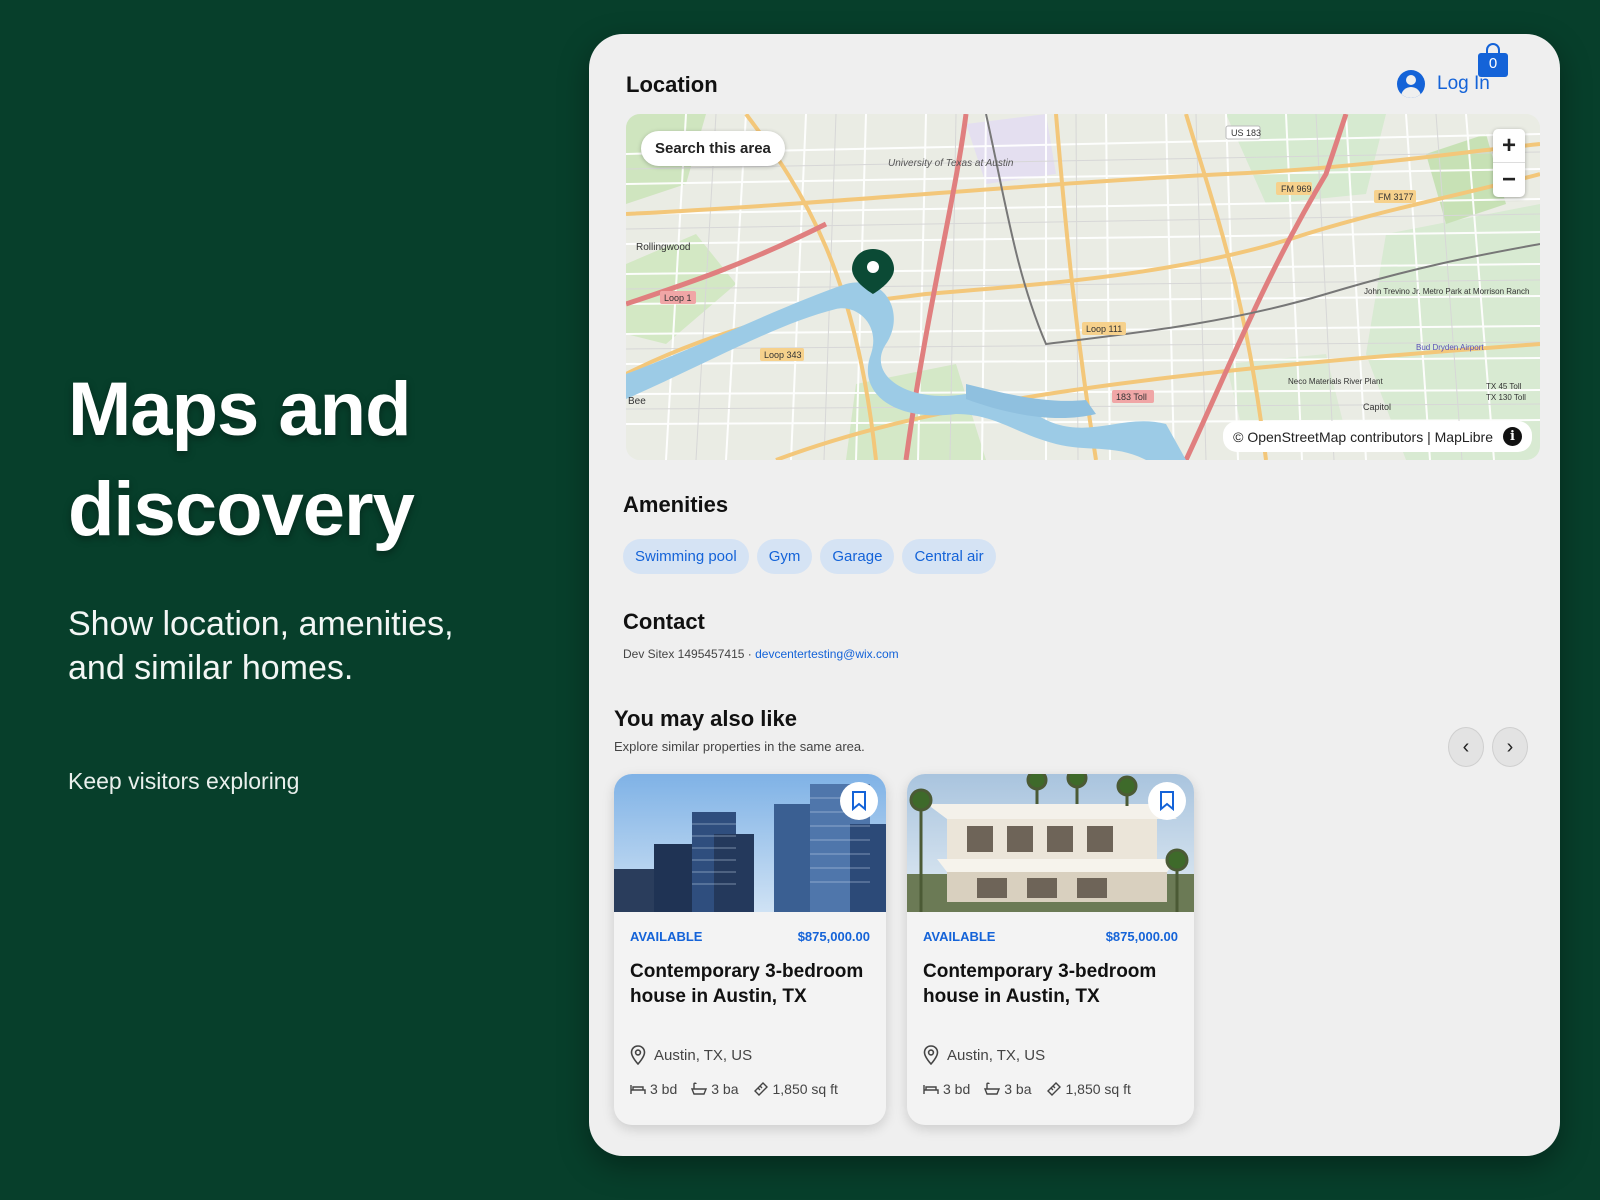 The width and height of the screenshot is (1600, 1200). Describe the element at coordinates (857, 556) in the screenshot. I see `amenity-chip: Garage` at that location.